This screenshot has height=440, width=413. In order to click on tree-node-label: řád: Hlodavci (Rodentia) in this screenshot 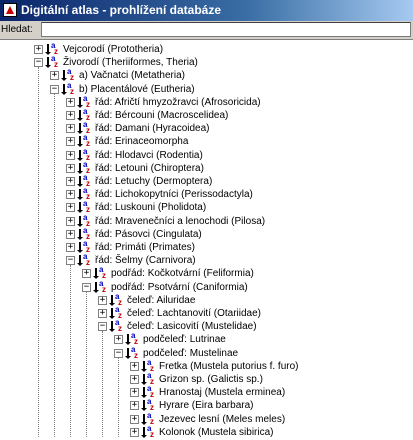, I will do `click(149, 155)`.